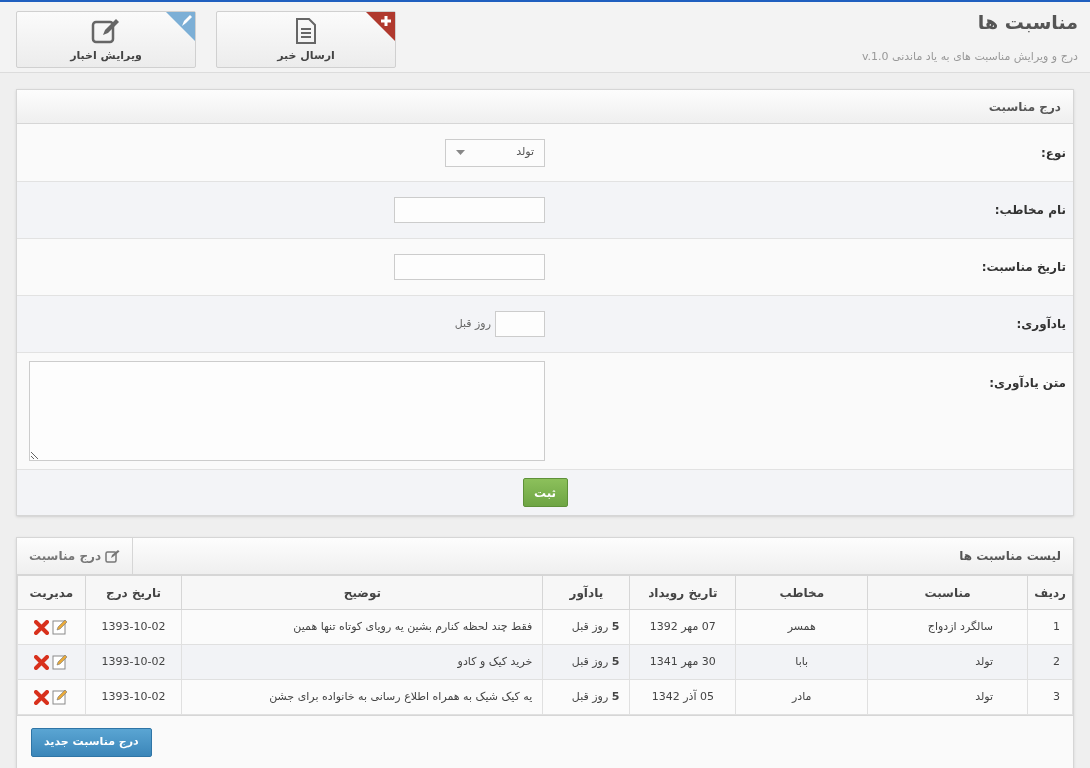 This screenshot has width=1090, height=768. What do you see at coordinates (1050, 662) in the screenshot?
I see `table-cell: 2` at bounding box center [1050, 662].